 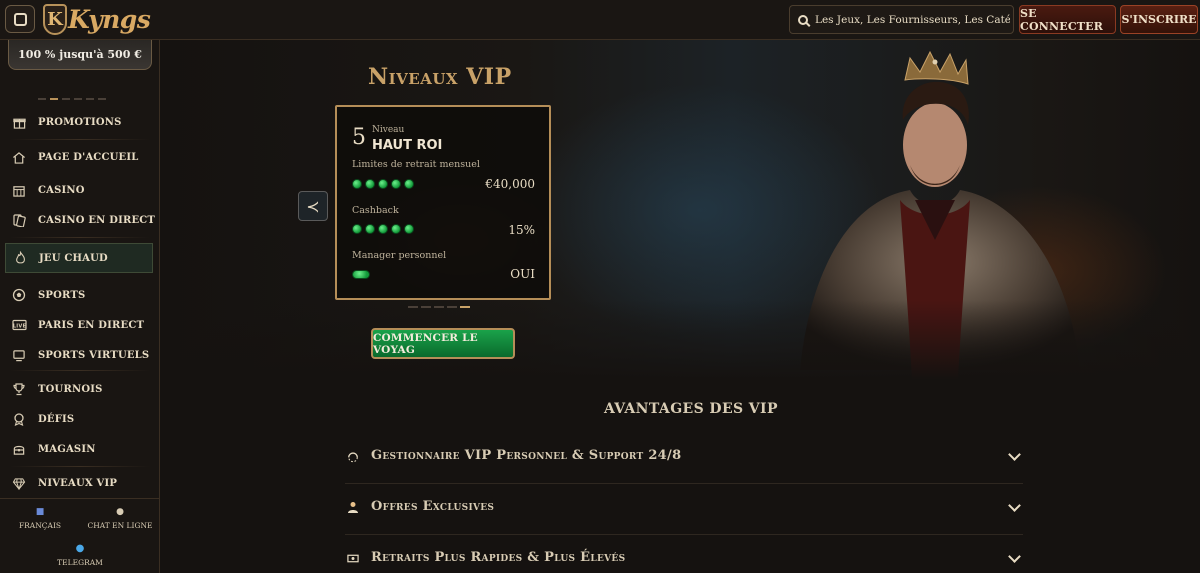 I want to click on level-label: Niveau, so click(x=388, y=130).